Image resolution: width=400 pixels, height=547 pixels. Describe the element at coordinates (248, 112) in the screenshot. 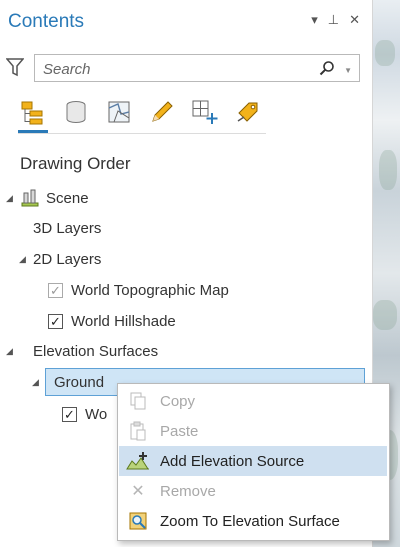

I see `list-by-labeling-icon` at that location.